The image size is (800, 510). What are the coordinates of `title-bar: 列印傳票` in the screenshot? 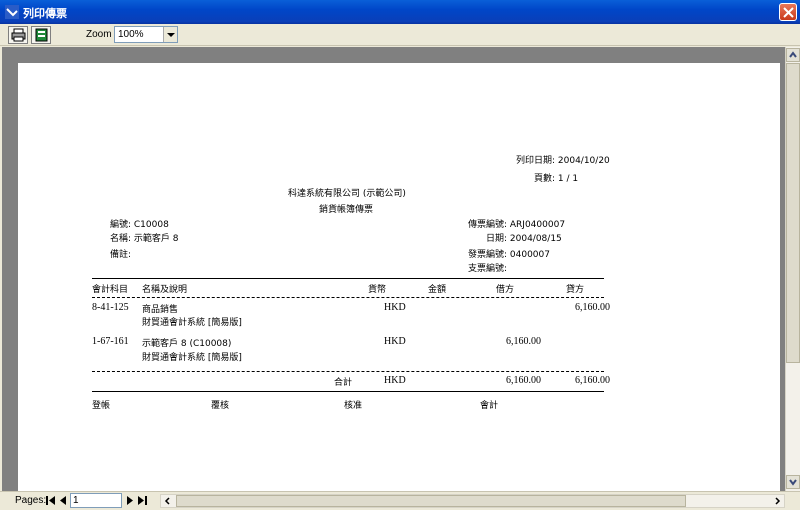 It's located at (400, 12).